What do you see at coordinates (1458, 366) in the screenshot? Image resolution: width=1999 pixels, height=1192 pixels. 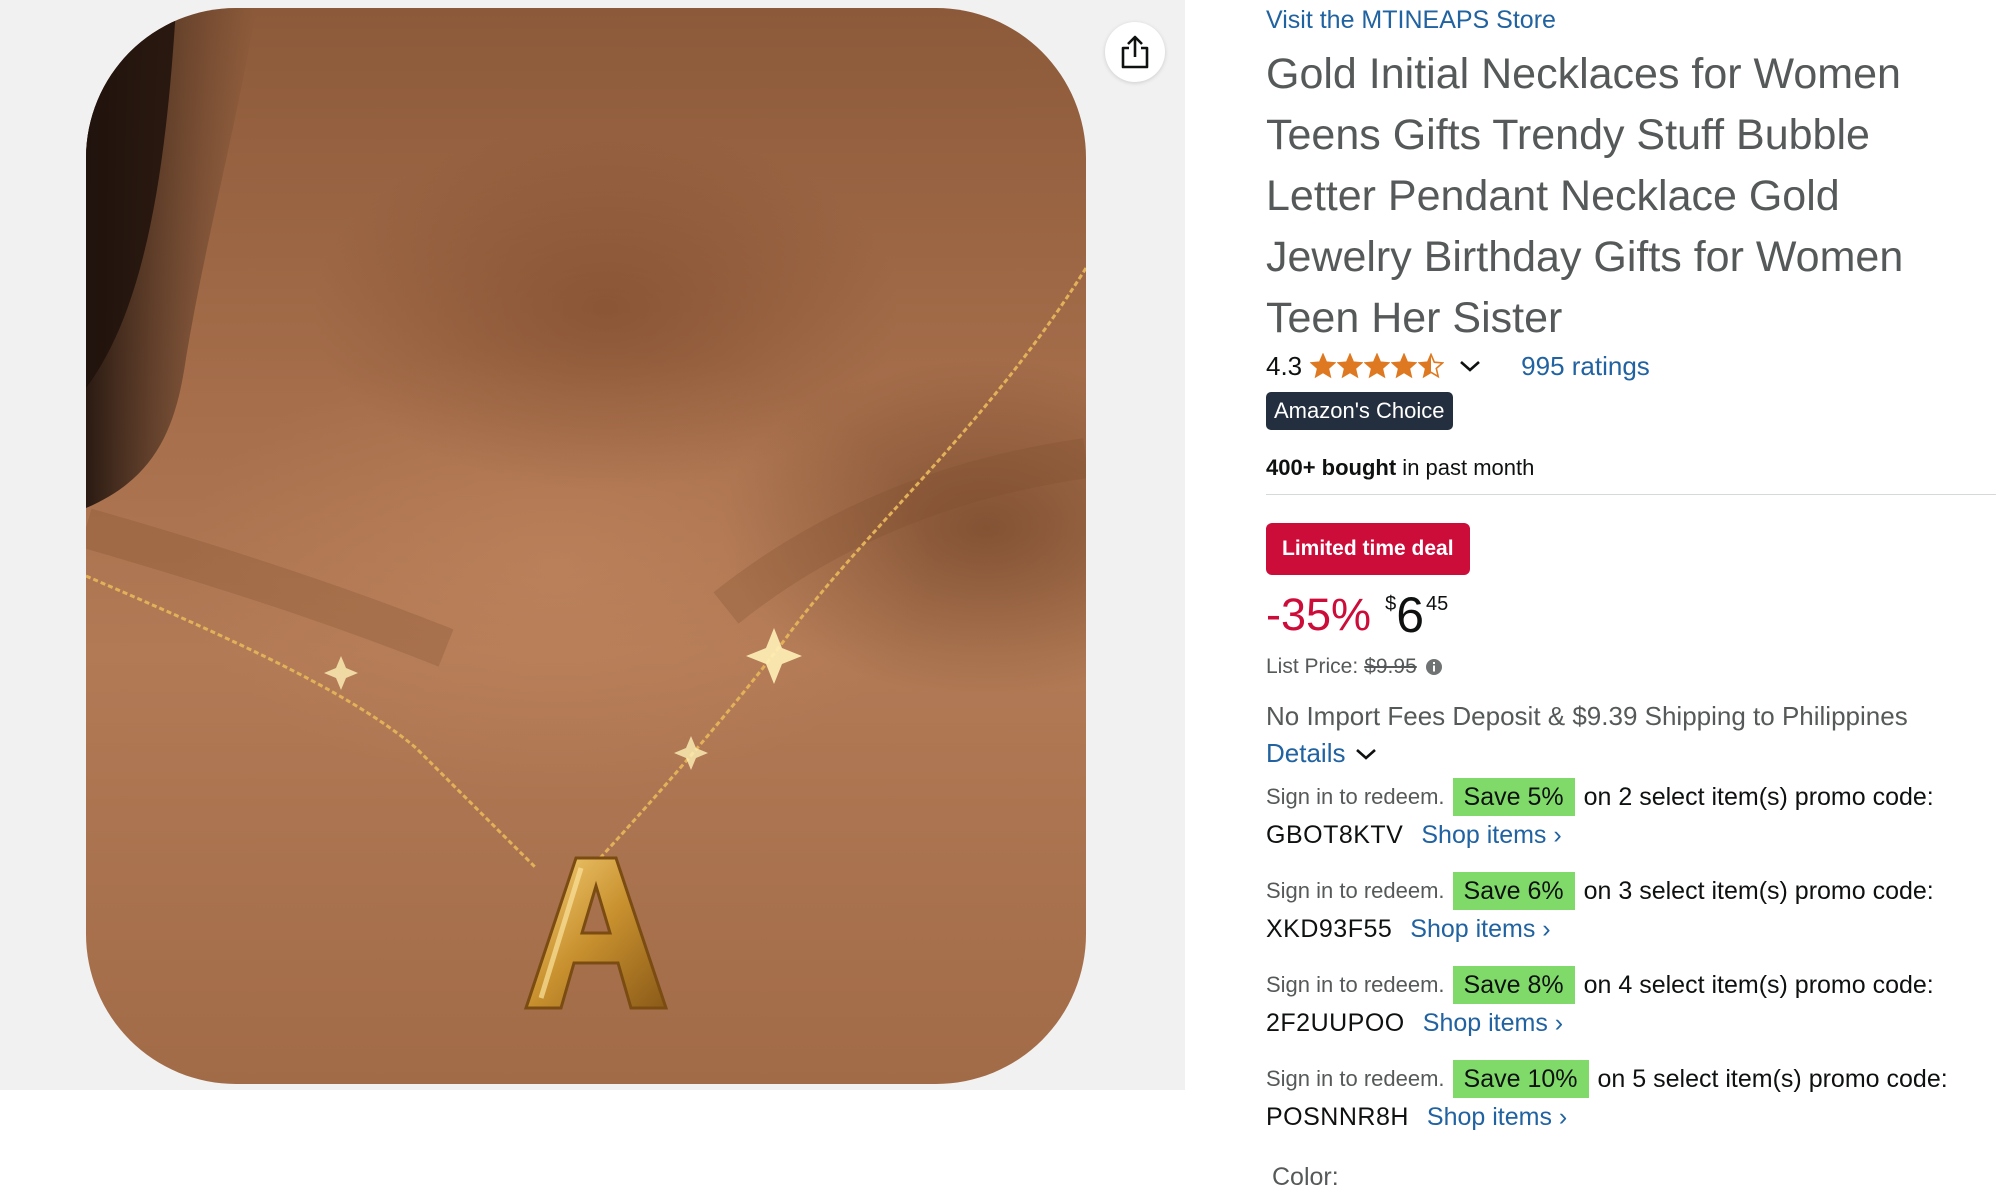 I see `rating-row: 4.3 995 ratings` at bounding box center [1458, 366].